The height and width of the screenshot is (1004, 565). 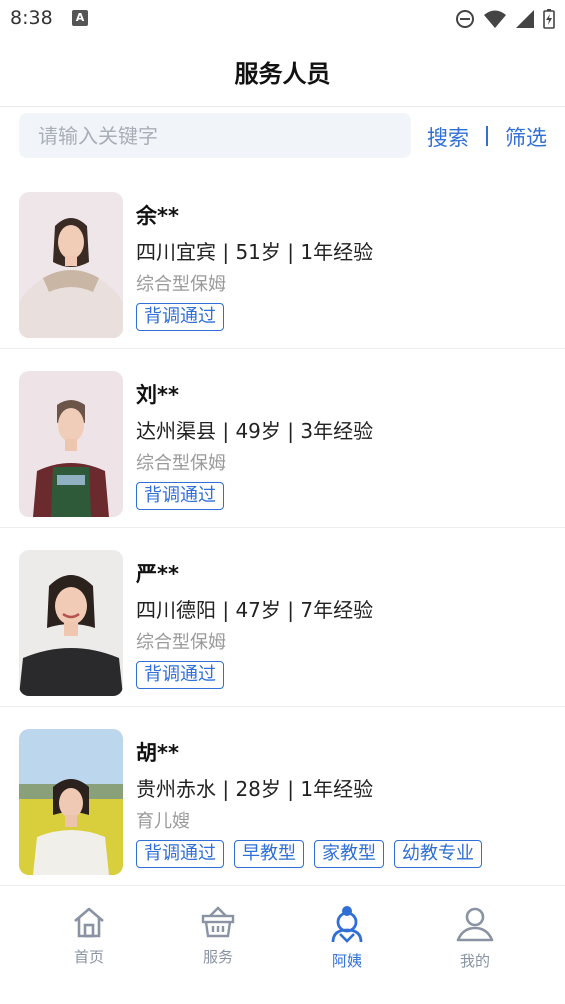 What do you see at coordinates (157, 574) in the screenshot?
I see `worker-name: 严**` at bounding box center [157, 574].